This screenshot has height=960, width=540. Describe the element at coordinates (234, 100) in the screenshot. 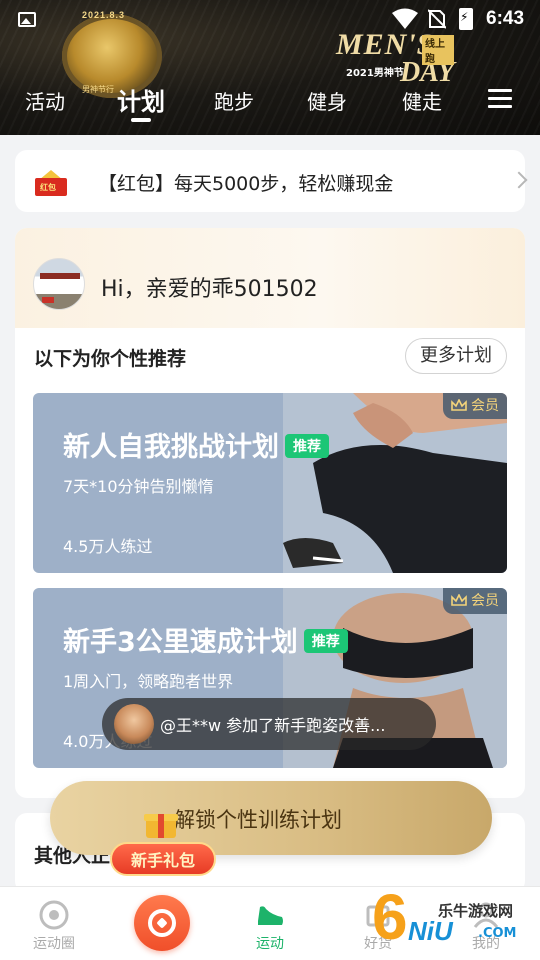

I see `tab-running: 跑步` at that location.